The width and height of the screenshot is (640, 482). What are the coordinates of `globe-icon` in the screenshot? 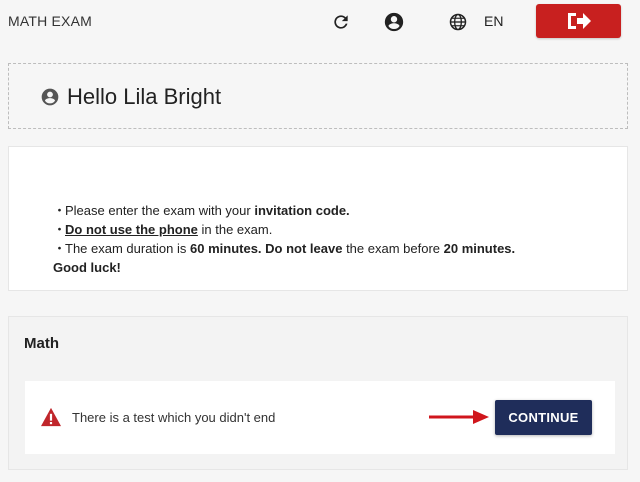 It's located at (458, 22).